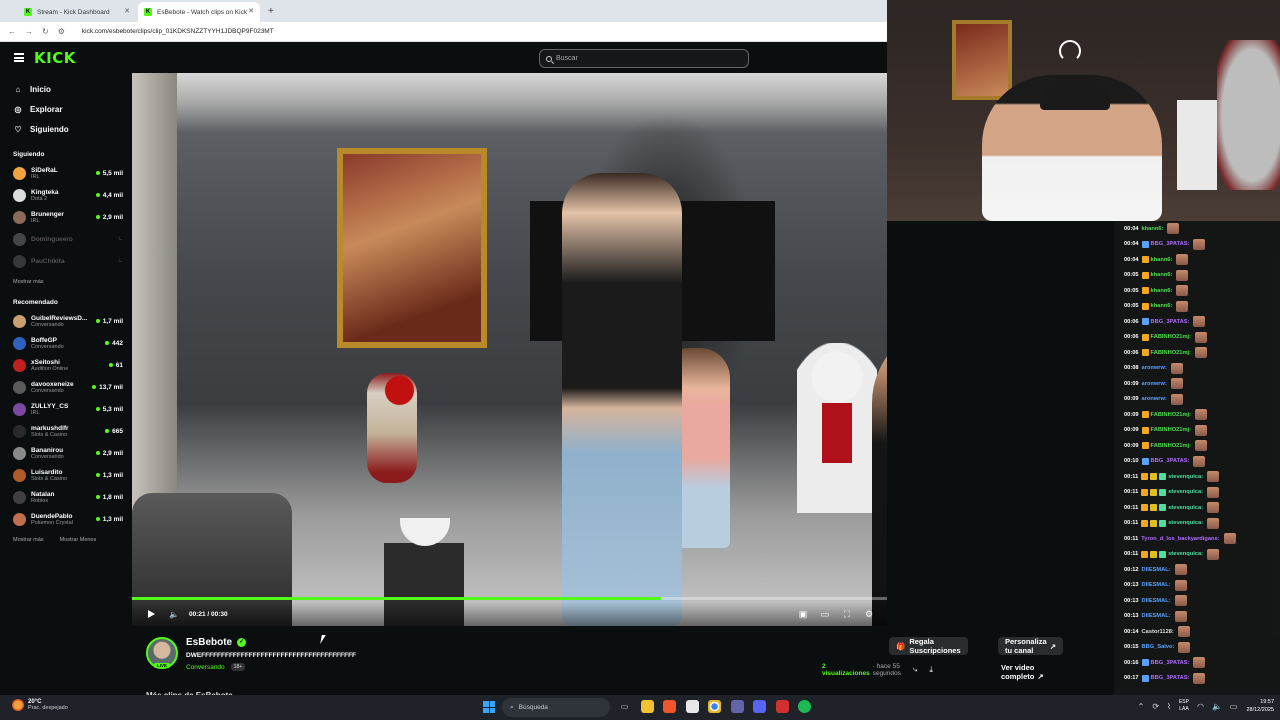 The height and width of the screenshot is (720, 1280). Describe the element at coordinates (78, 540) in the screenshot. I see `show-less-link: Mostrar Menos` at that location.